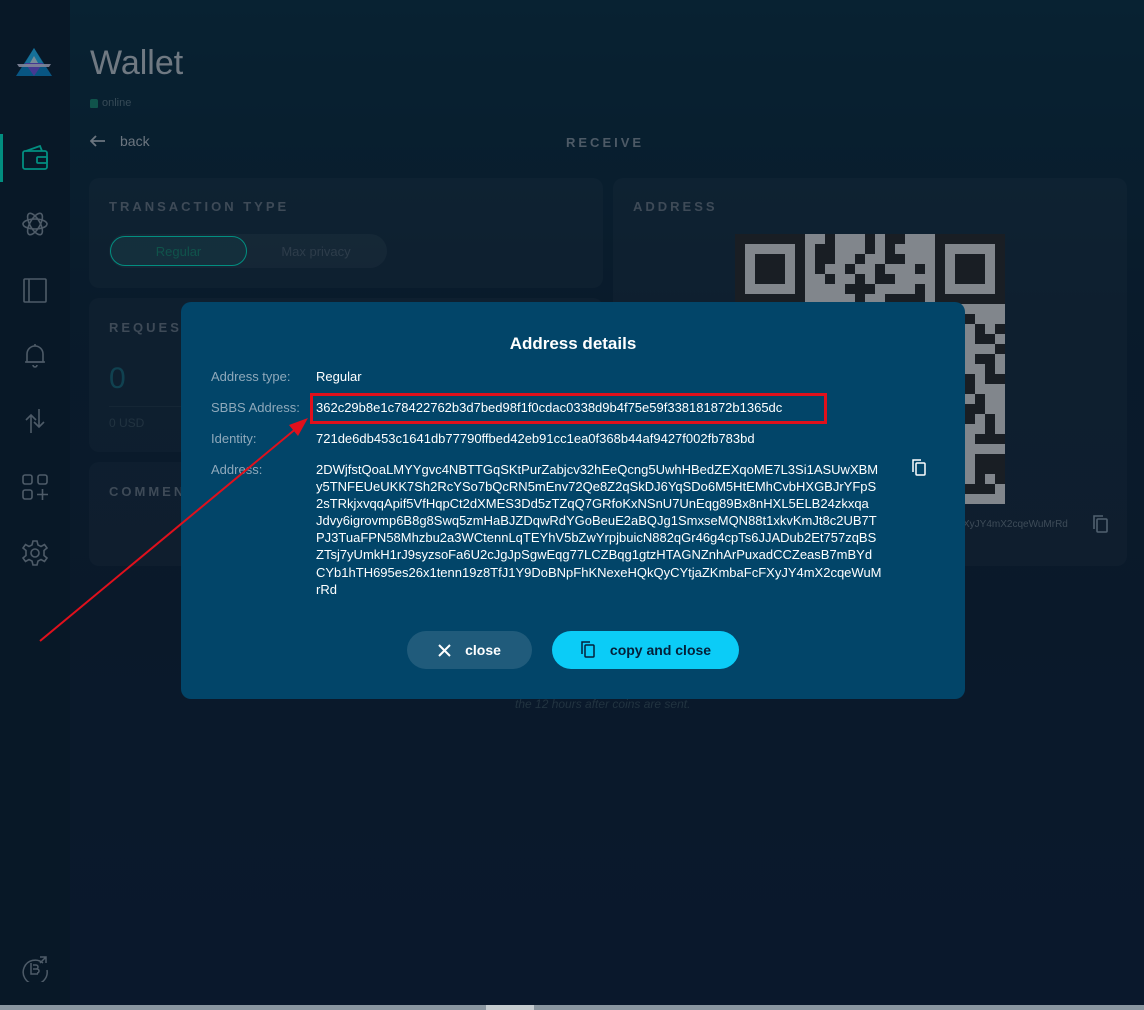 The width and height of the screenshot is (1144, 1010). What do you see at coordinates (326, 589) in the screenshot?
I see `address-line: rRd` at bounding box center [326, 589].